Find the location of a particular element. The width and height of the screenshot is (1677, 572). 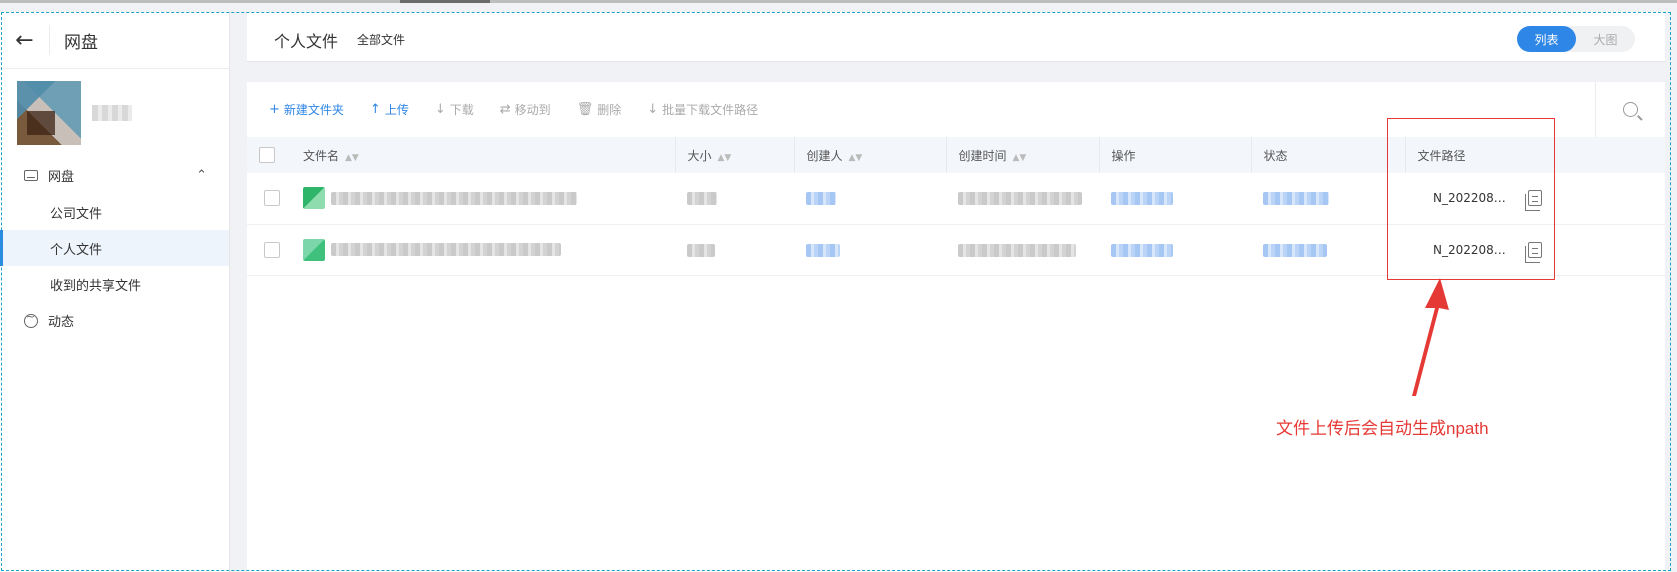

sidebar-item-company-files: 公司文件 is located at coordinates (114, 212).